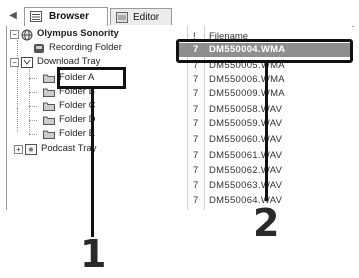 The image size is (359, 278). I want to click on file-row-name: DM550006.WMA, so click(247, 79).